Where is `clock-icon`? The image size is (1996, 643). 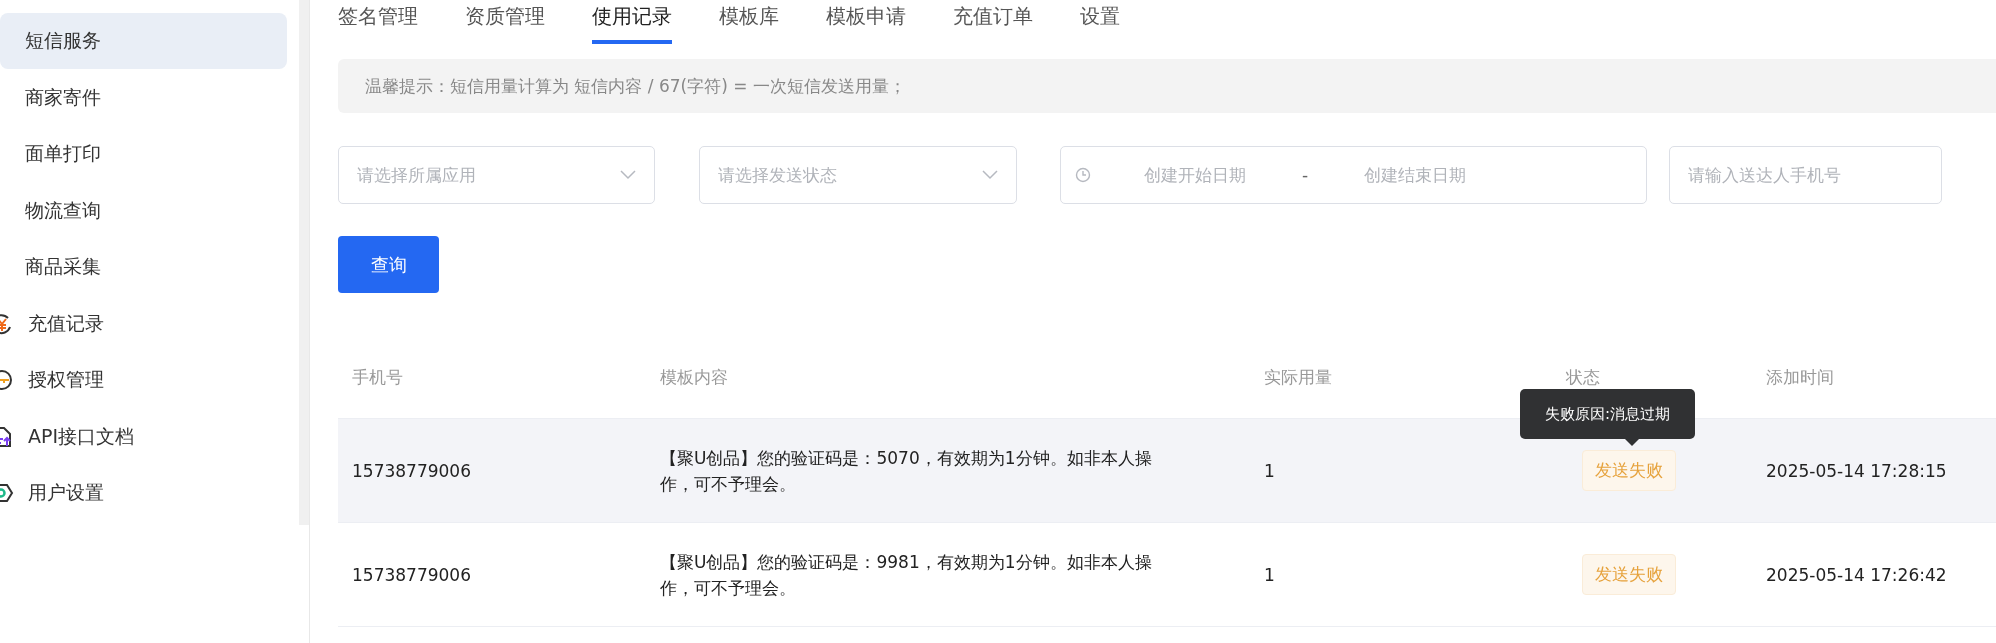
clock-icon is located at coordinates (1083, 175).